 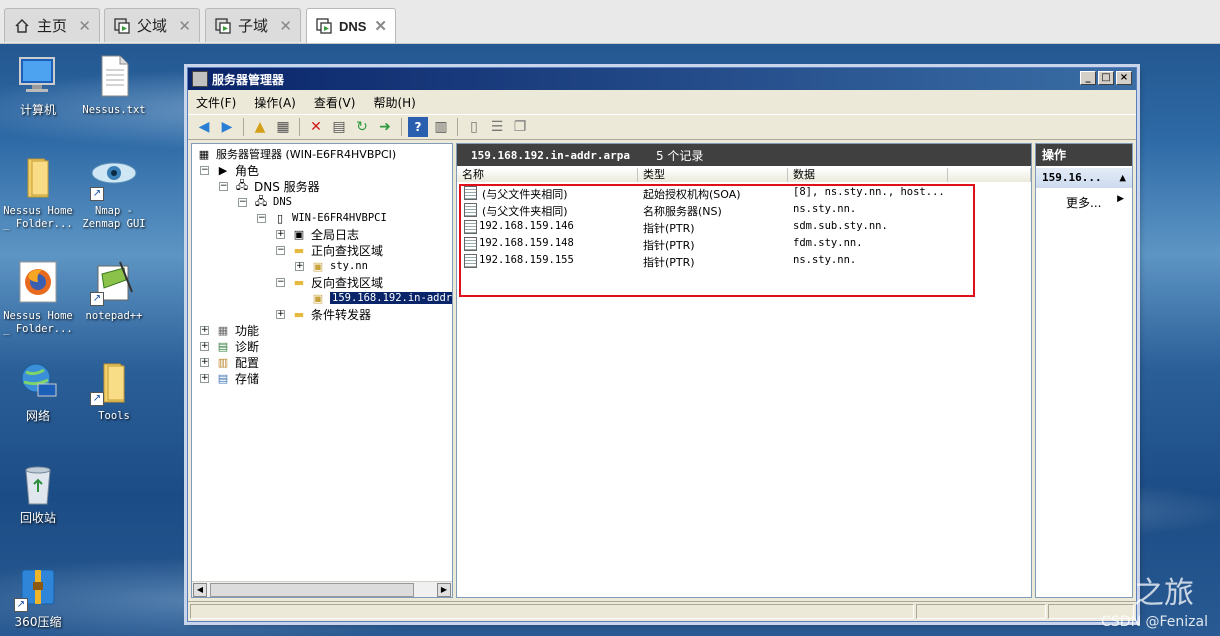 I want to click on actions-pane: 操作 159.16... ▲ 更多... ▶, so click(x=1084, y=370).